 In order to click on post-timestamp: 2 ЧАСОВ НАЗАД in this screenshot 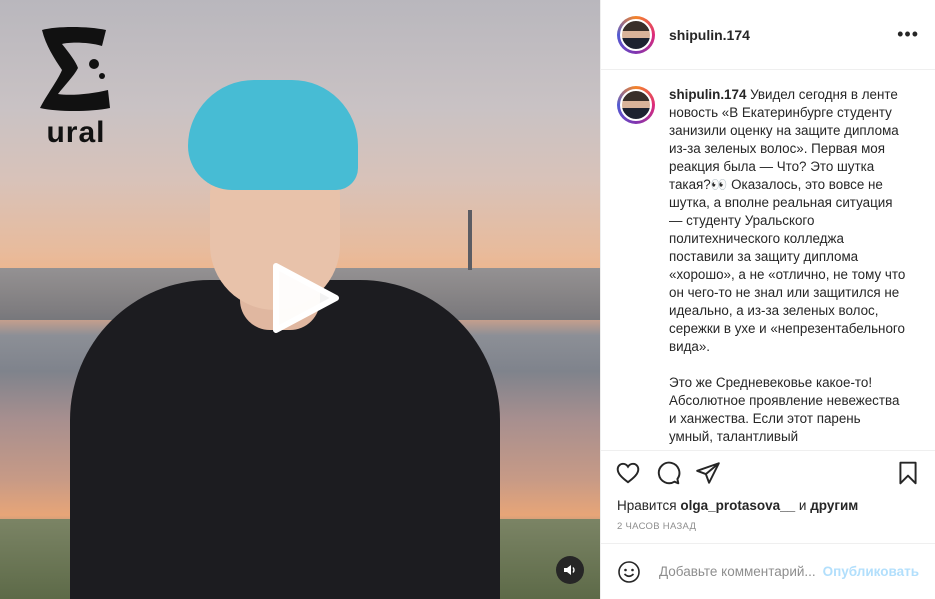, I will do `click(768, 530)`.